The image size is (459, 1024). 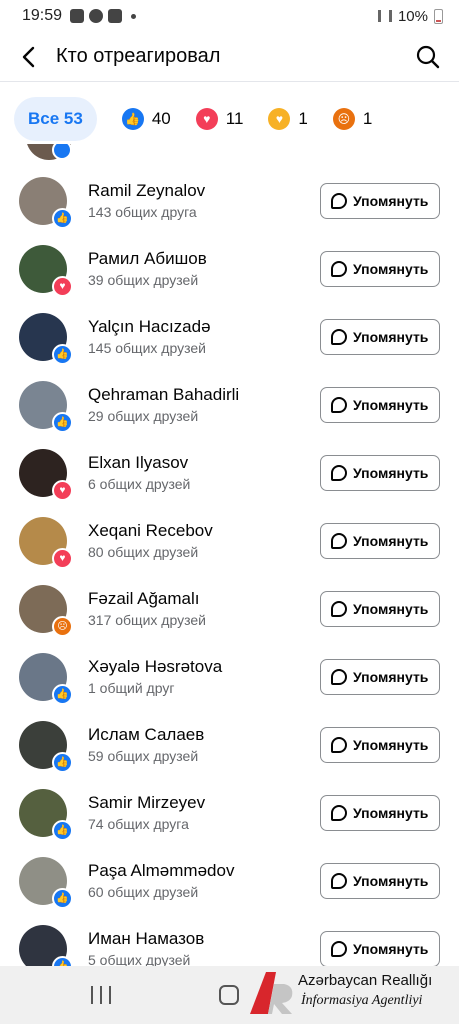 What do you see at coordinates (229, 474) in the screenshot?
I see `list-item: ♥ Elxan Ilyasov 6 общих друзей Упомянуть` at bounding box center [229, 474].